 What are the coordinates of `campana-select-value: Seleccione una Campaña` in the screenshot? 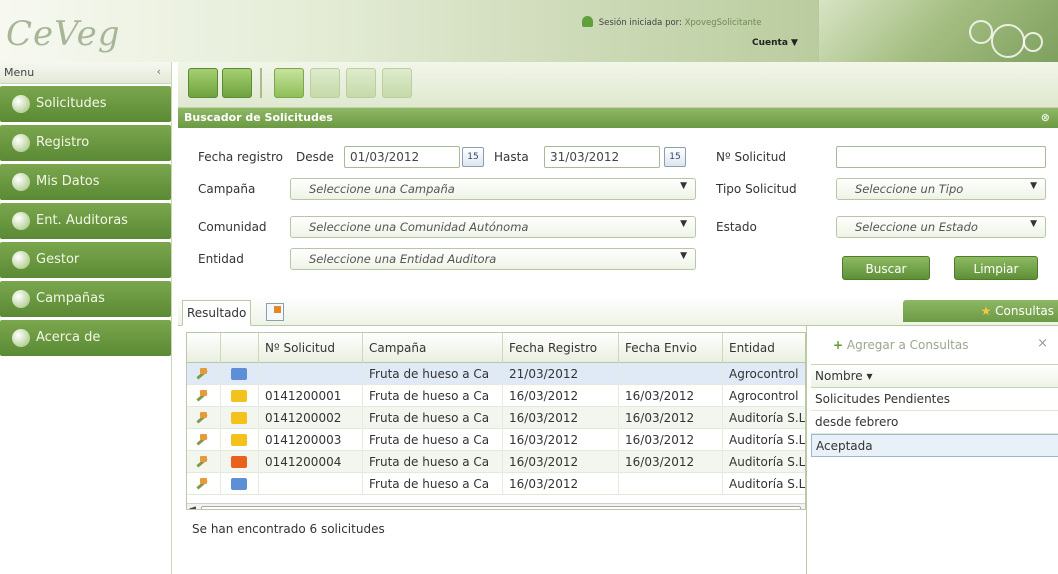 It's located at (382, 189).